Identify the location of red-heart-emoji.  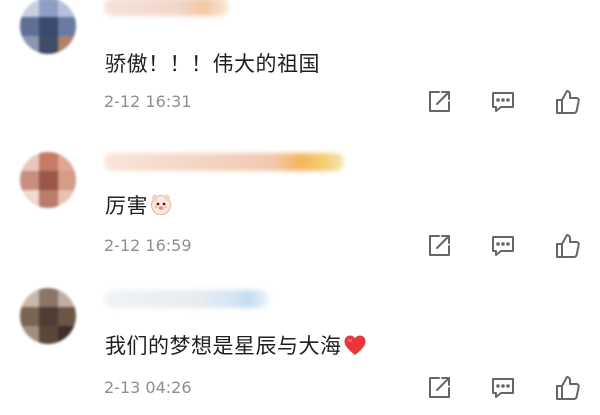
(355, 347).